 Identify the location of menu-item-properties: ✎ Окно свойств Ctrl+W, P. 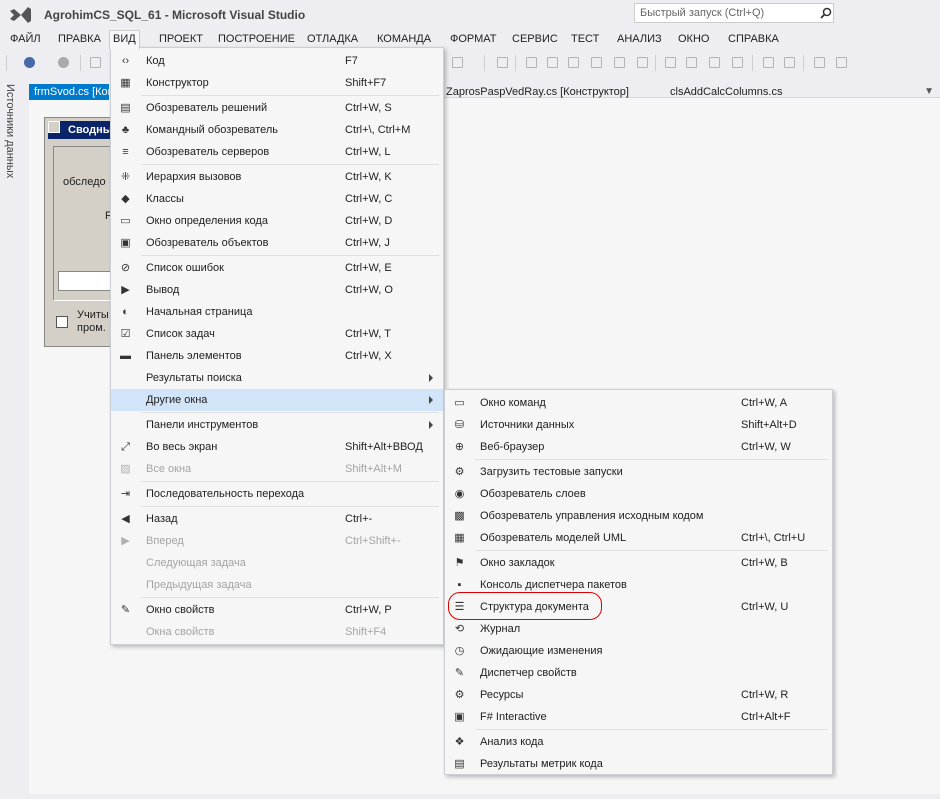
(277, 610).